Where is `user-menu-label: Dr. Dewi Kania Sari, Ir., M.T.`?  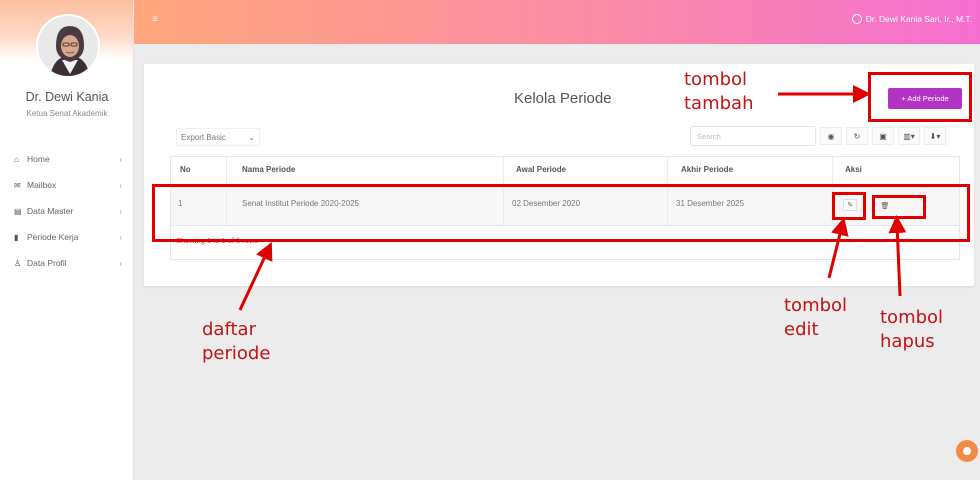
user-menu-label: Dr. Dewi Kania Sari, Ir., M.T. is located at coordinates (918, 19).